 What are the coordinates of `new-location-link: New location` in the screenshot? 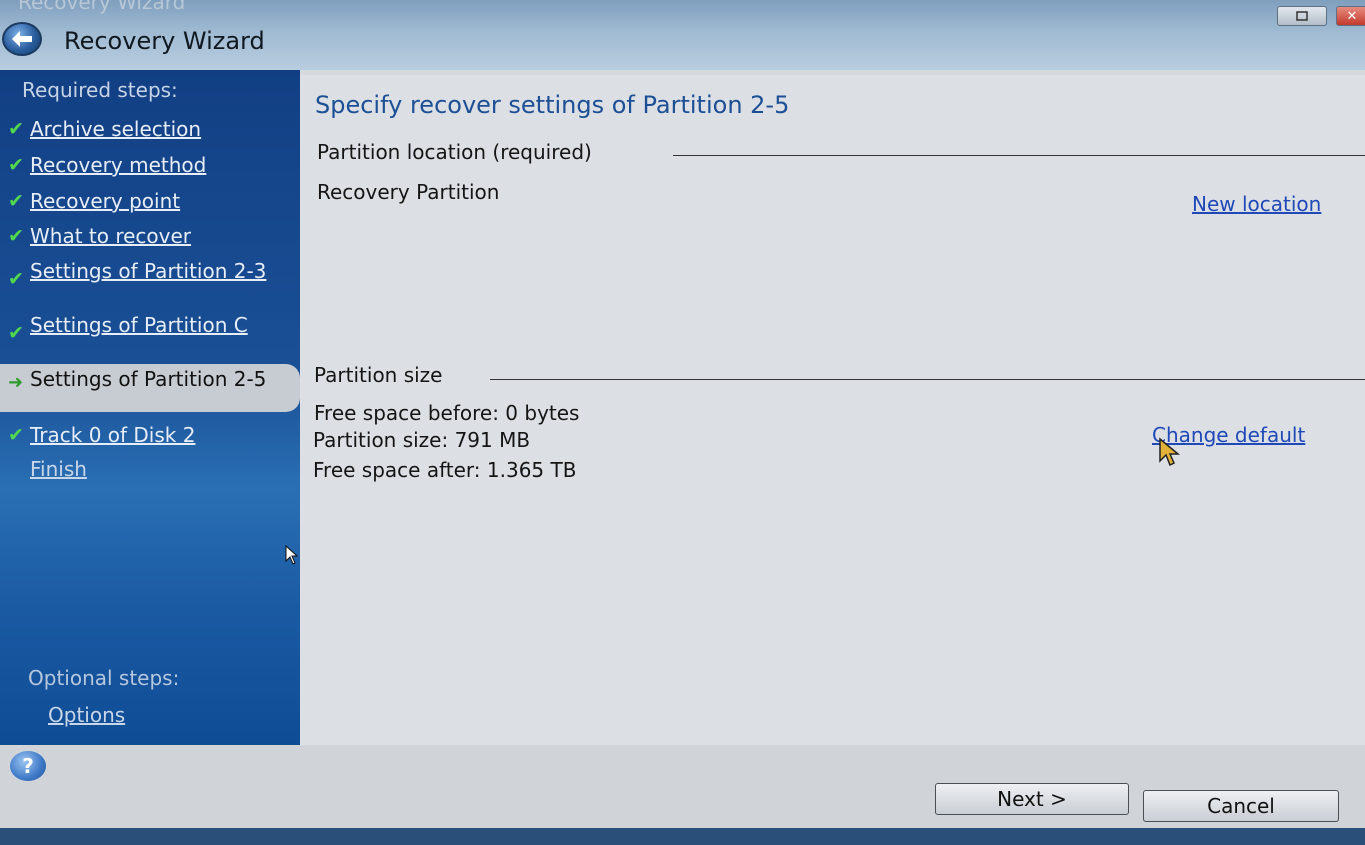 It's located at (1256, 204).